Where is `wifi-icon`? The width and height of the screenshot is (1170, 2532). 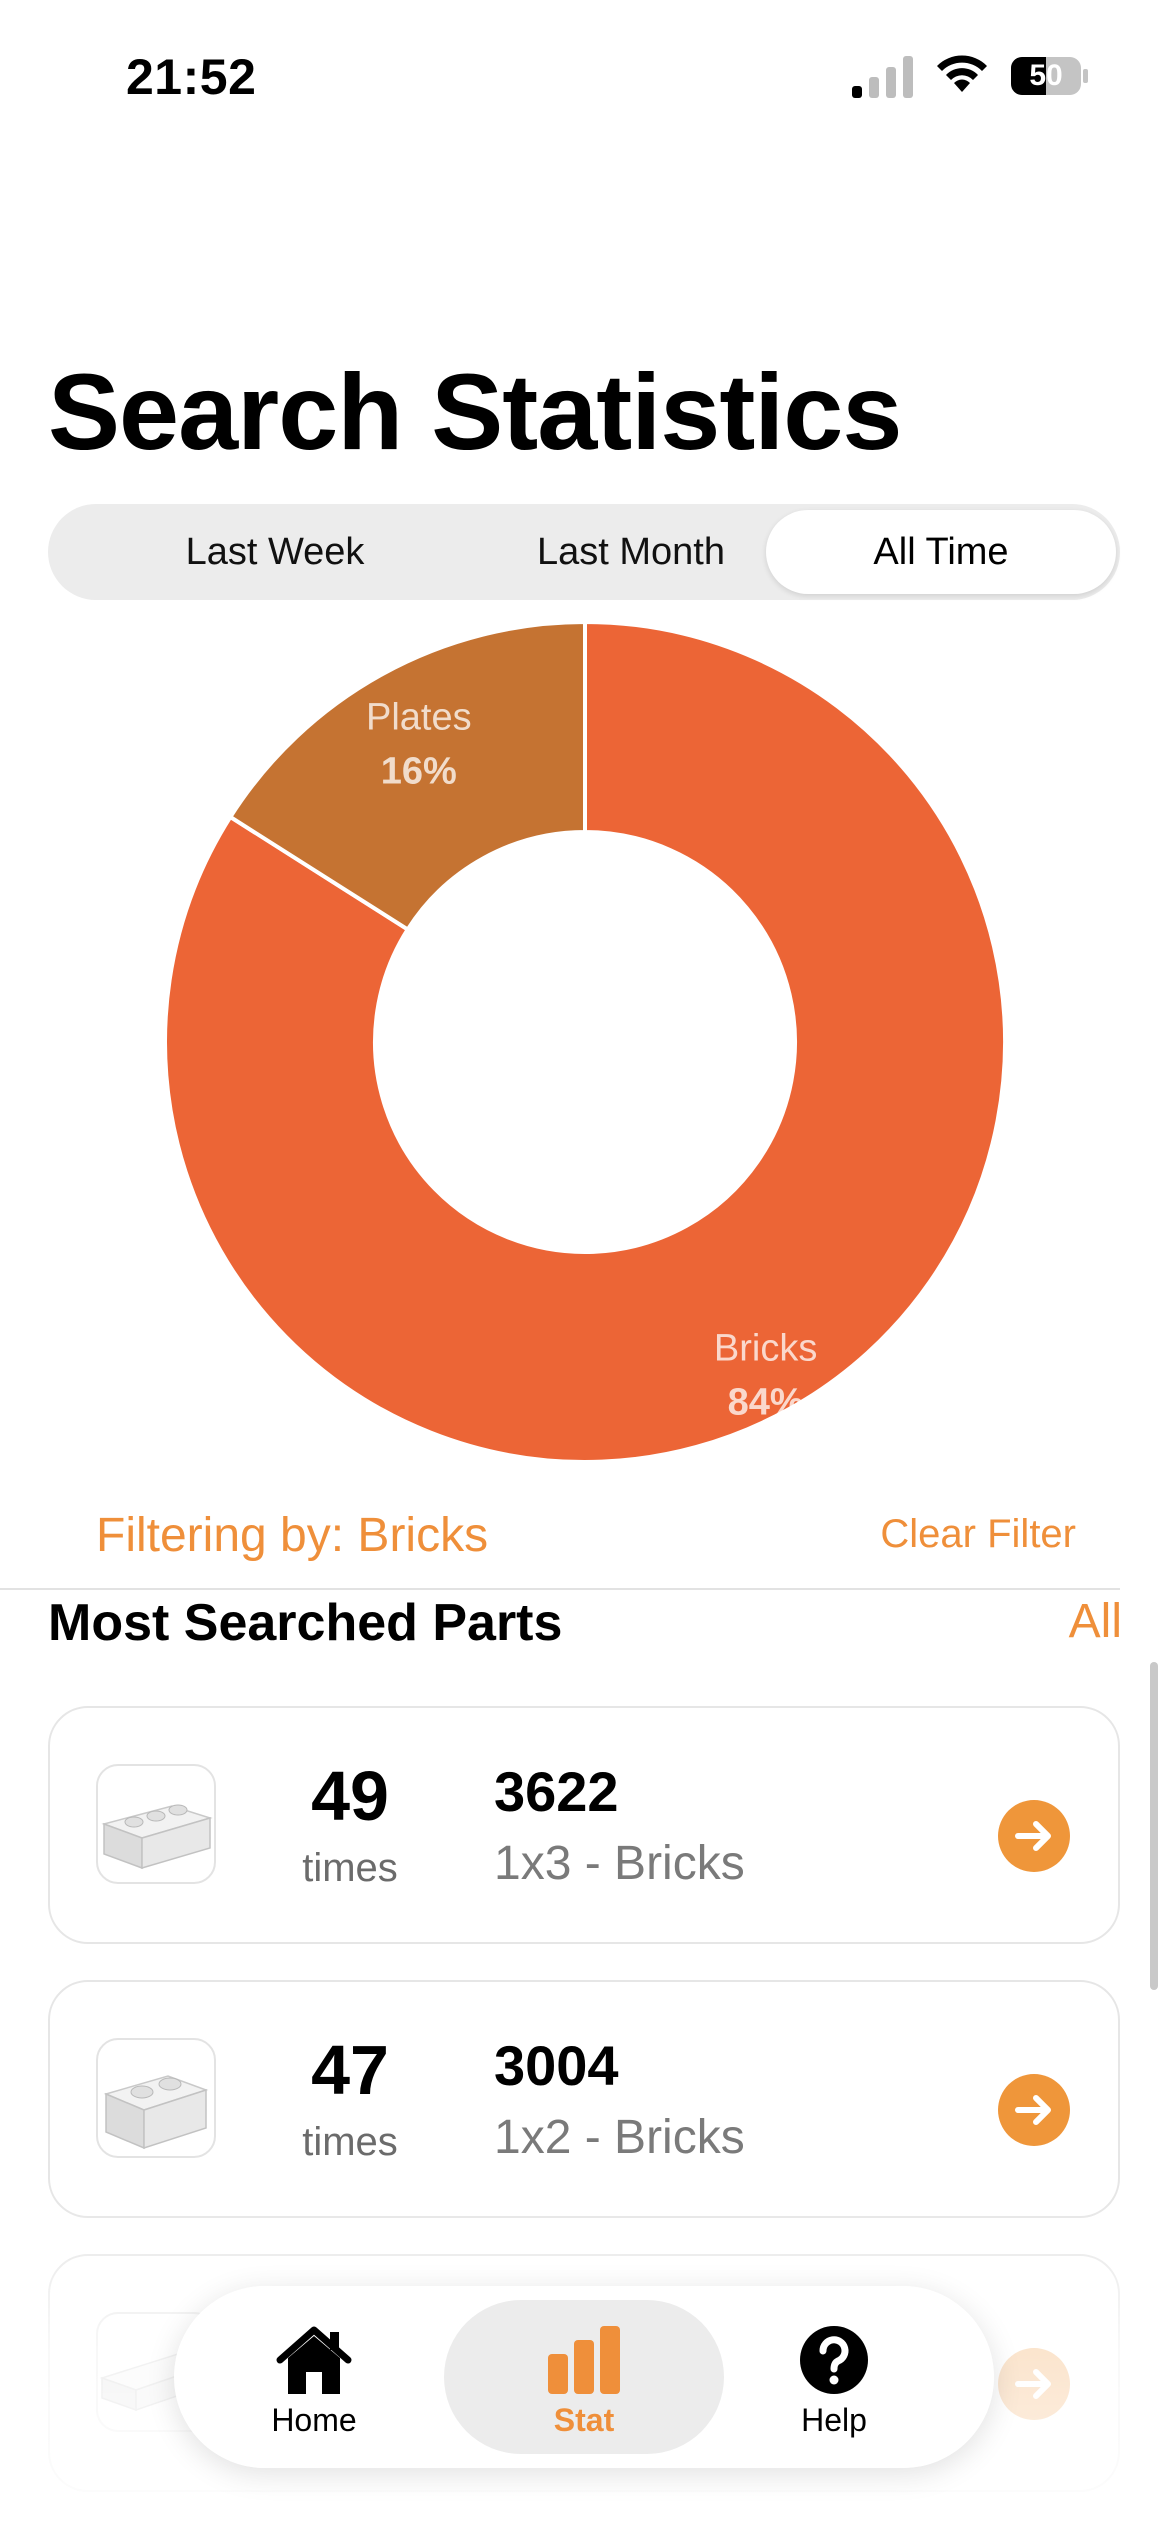 wifi-icon is located at coordinates (962, 73).